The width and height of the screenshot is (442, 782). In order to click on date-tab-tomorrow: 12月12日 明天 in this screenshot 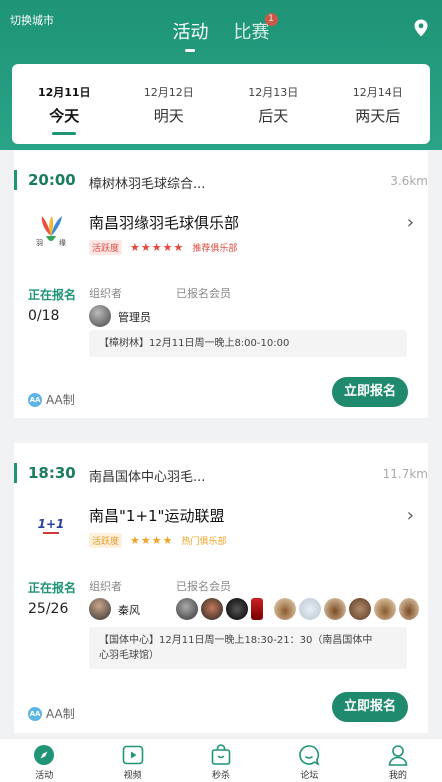, I will do `click(169, 104)`.